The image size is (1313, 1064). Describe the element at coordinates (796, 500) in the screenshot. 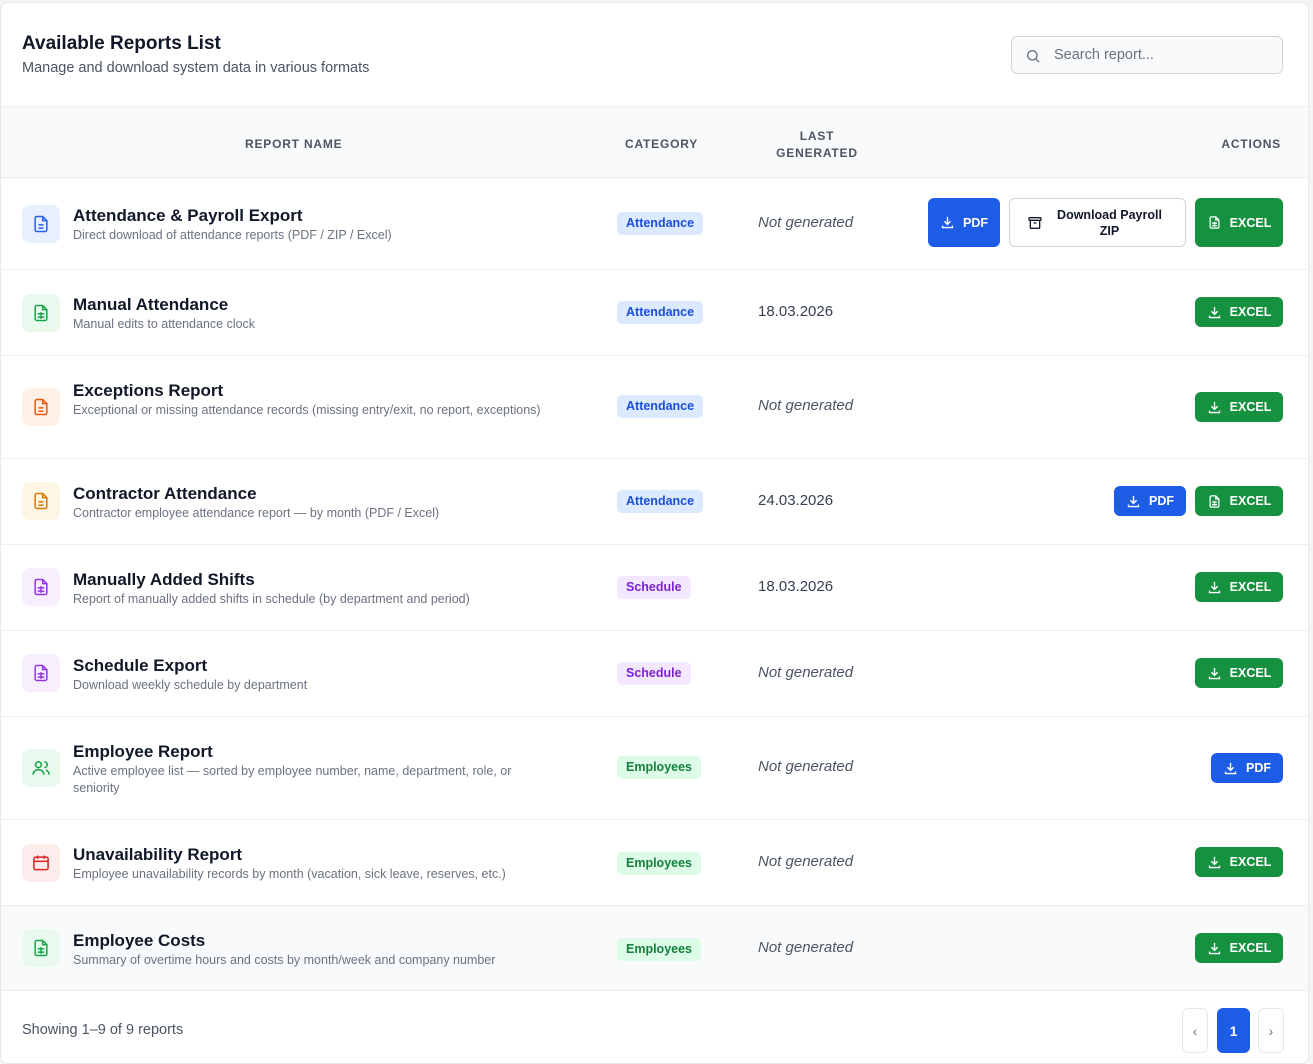

I see `last-generated: 24.03.2026` at that location.